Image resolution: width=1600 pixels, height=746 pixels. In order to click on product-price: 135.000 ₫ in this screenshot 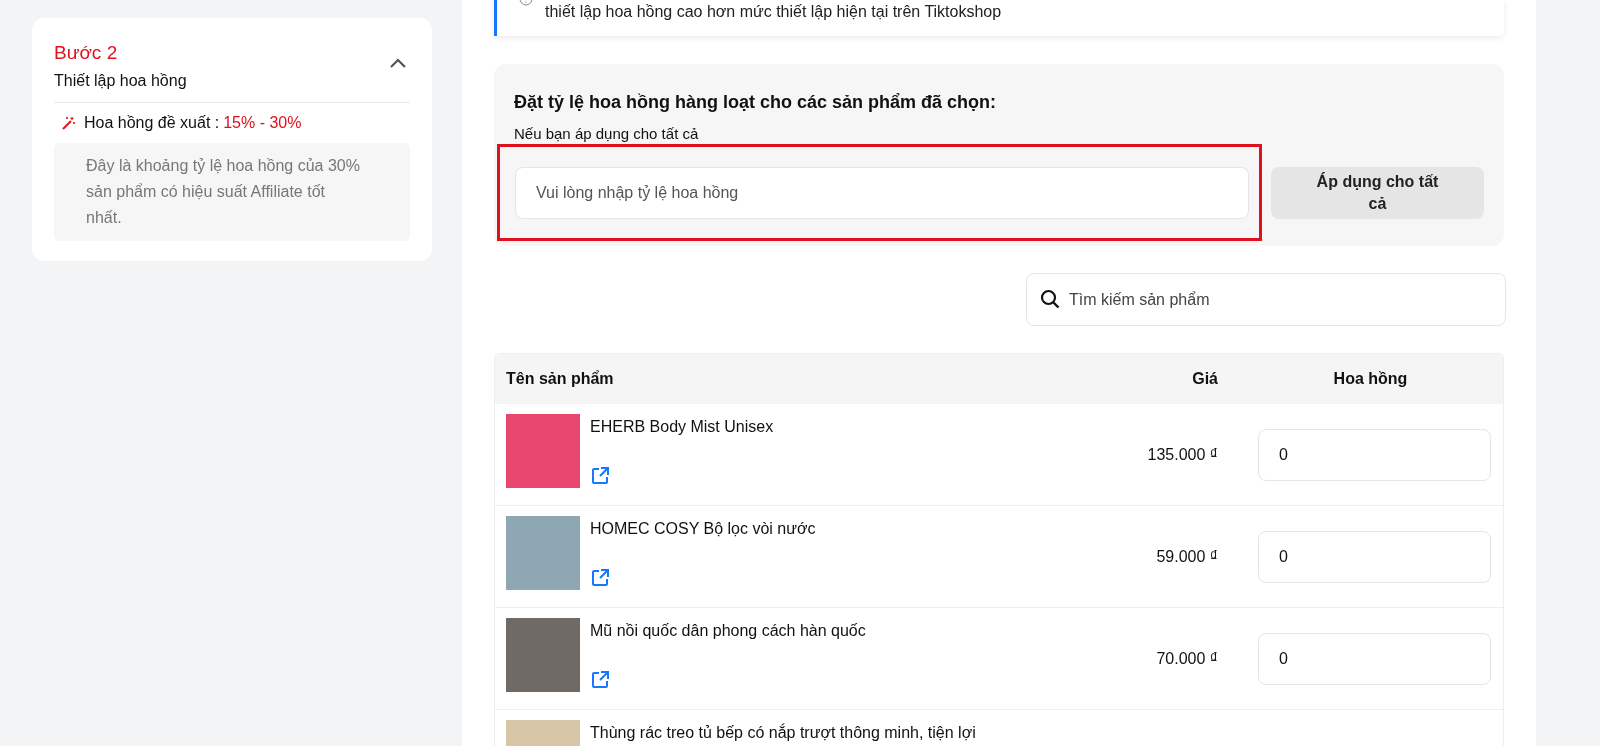, I will do `click(1182, 454)`.